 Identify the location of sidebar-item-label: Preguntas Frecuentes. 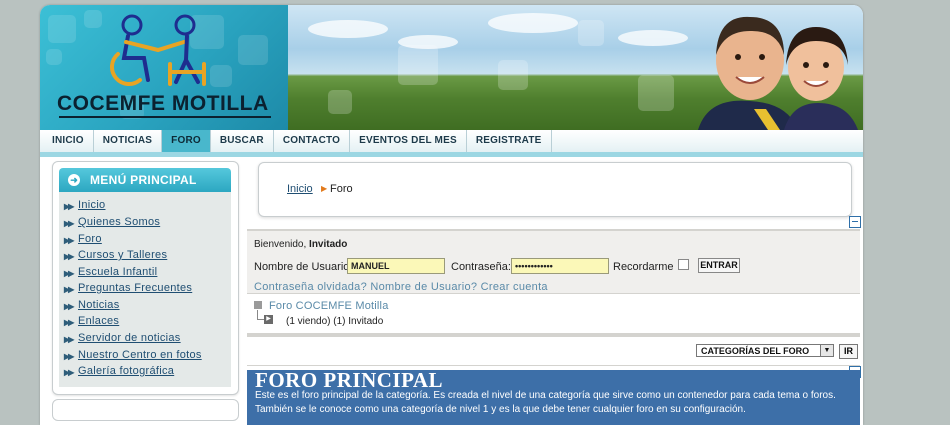
(135, 288).